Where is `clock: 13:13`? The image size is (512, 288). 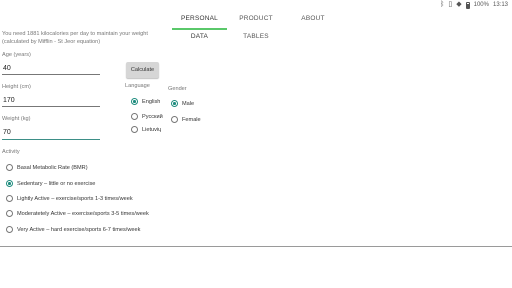 clock: 13:13 is located at coordinates (500, 5).